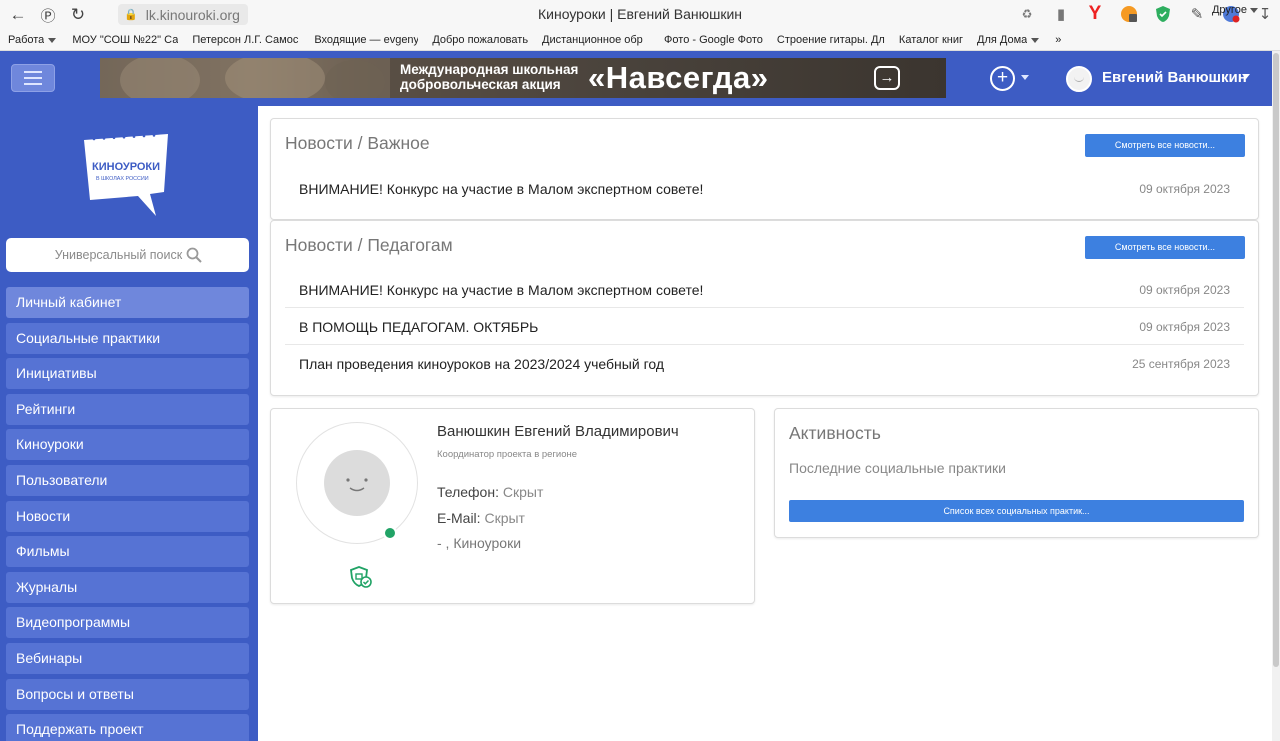  I want to click on banner-title: «Навсегда», so click(678, 77).